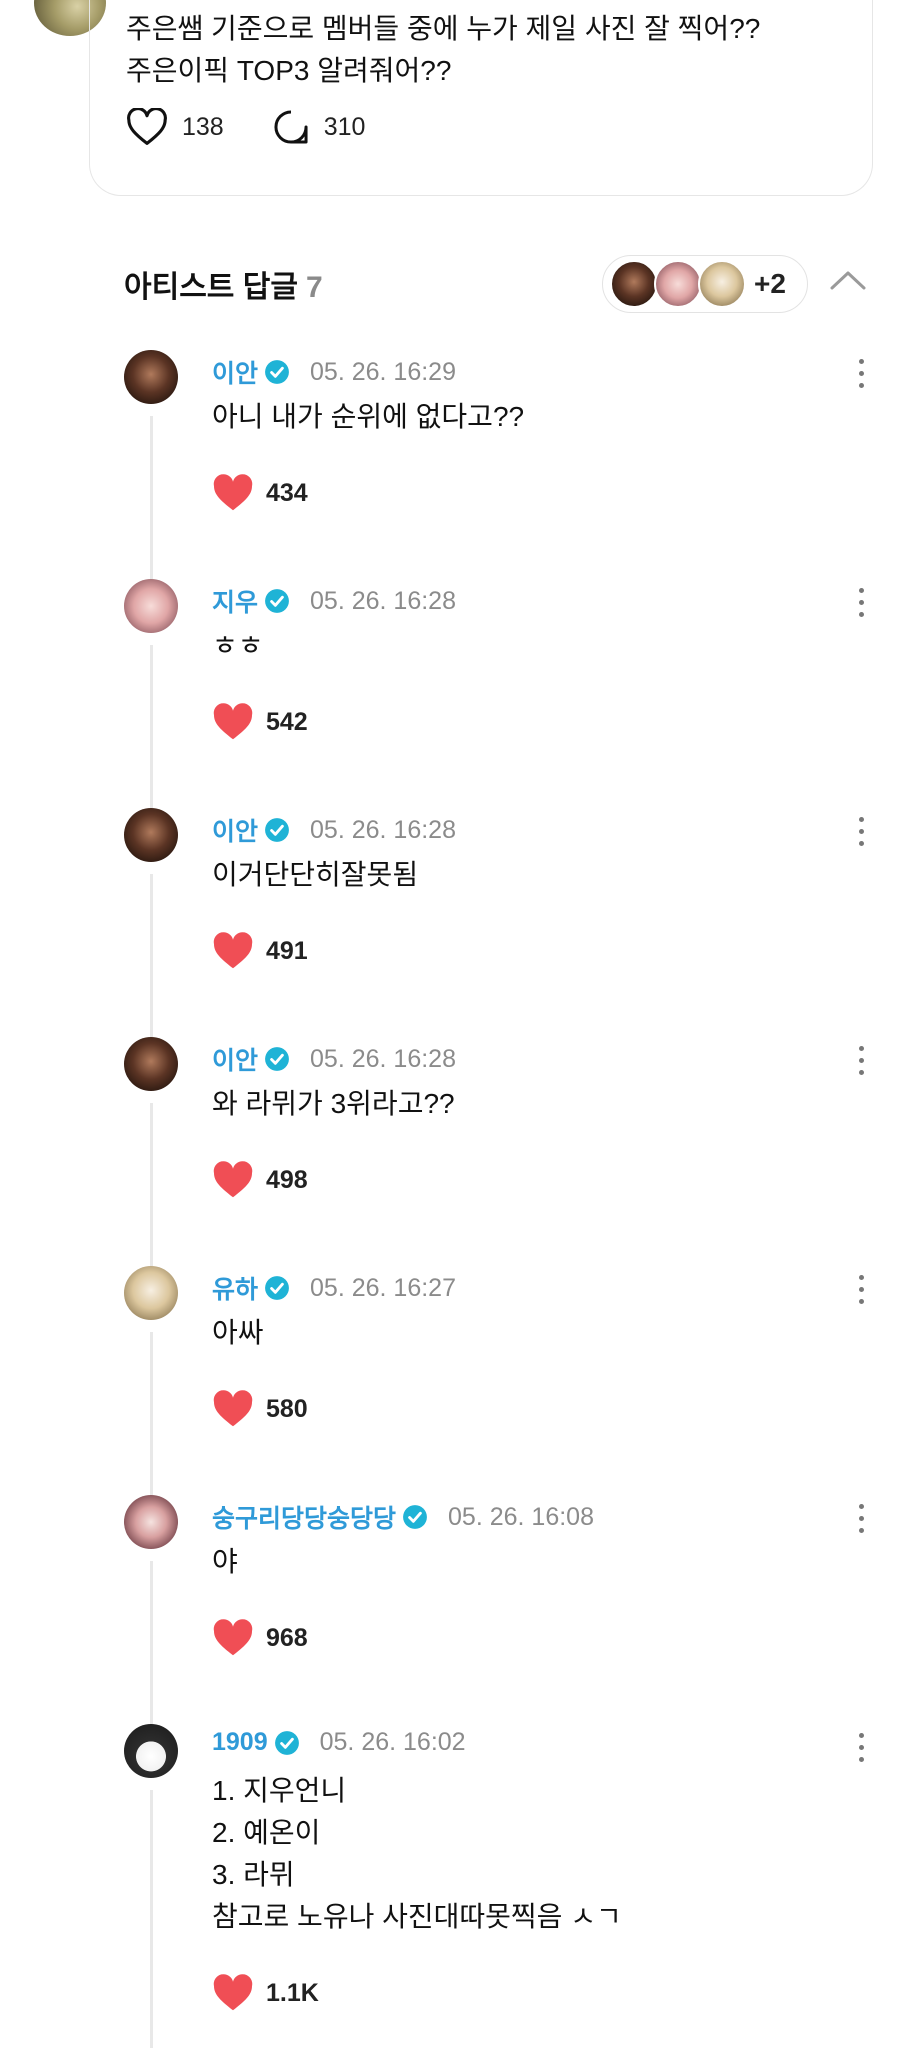 This screenshot has width=911, height=2048. Describe the element at coordinates (455, 465) in the screenshot. I see `reply-item: 이안 05. 26. 16:29 아니 내가 순위에 없다고?? 434` at that location.